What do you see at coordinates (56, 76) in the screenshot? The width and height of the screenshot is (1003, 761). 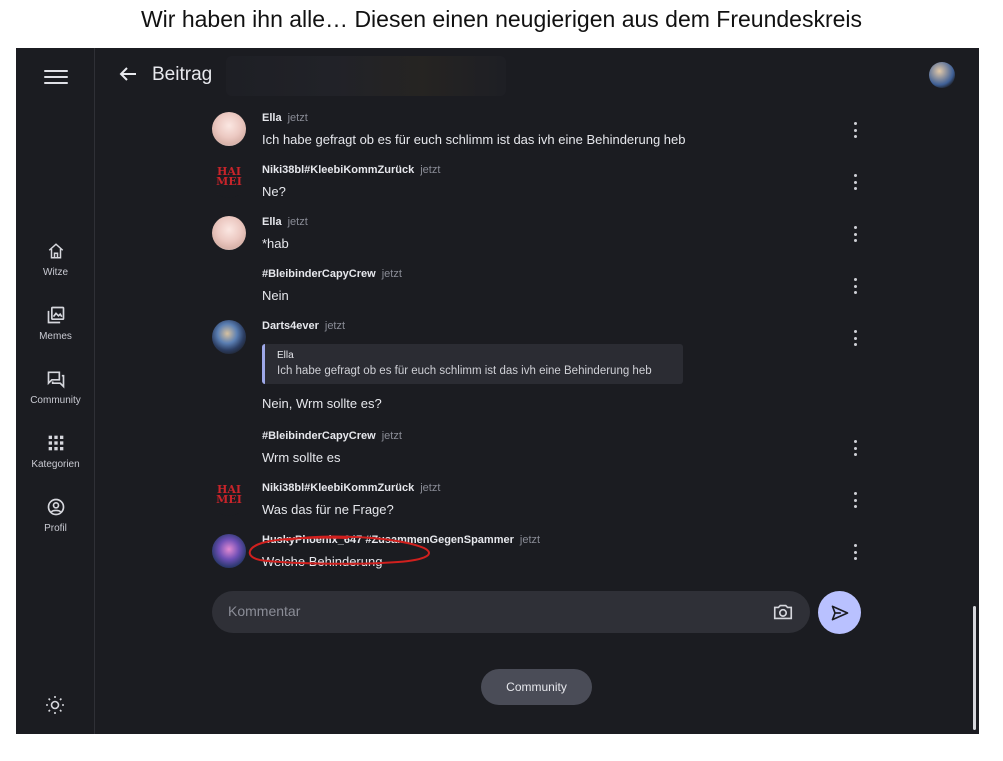 I see `hamburger-menu-icon` at bounding box center [56, 76].